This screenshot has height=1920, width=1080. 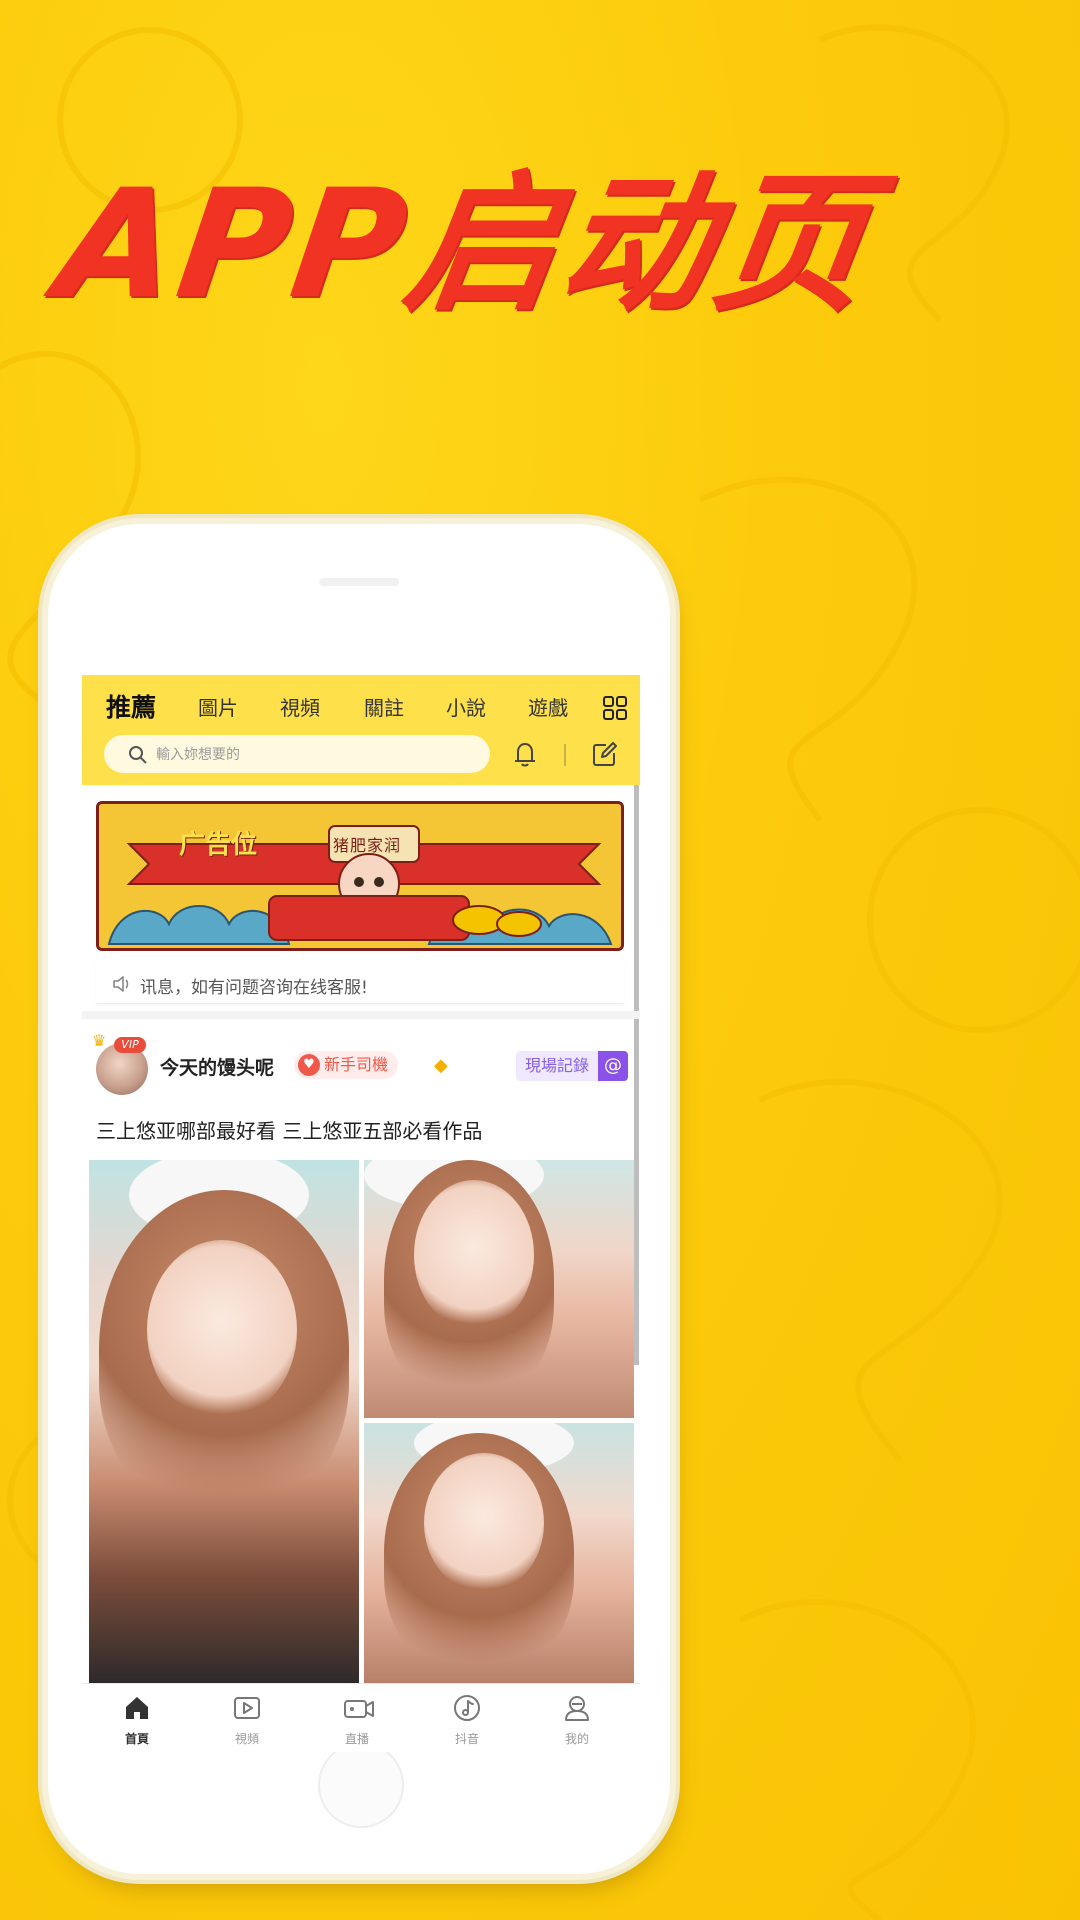 I want to click on heart-icon: ♥, so click(x=309, y=1065).